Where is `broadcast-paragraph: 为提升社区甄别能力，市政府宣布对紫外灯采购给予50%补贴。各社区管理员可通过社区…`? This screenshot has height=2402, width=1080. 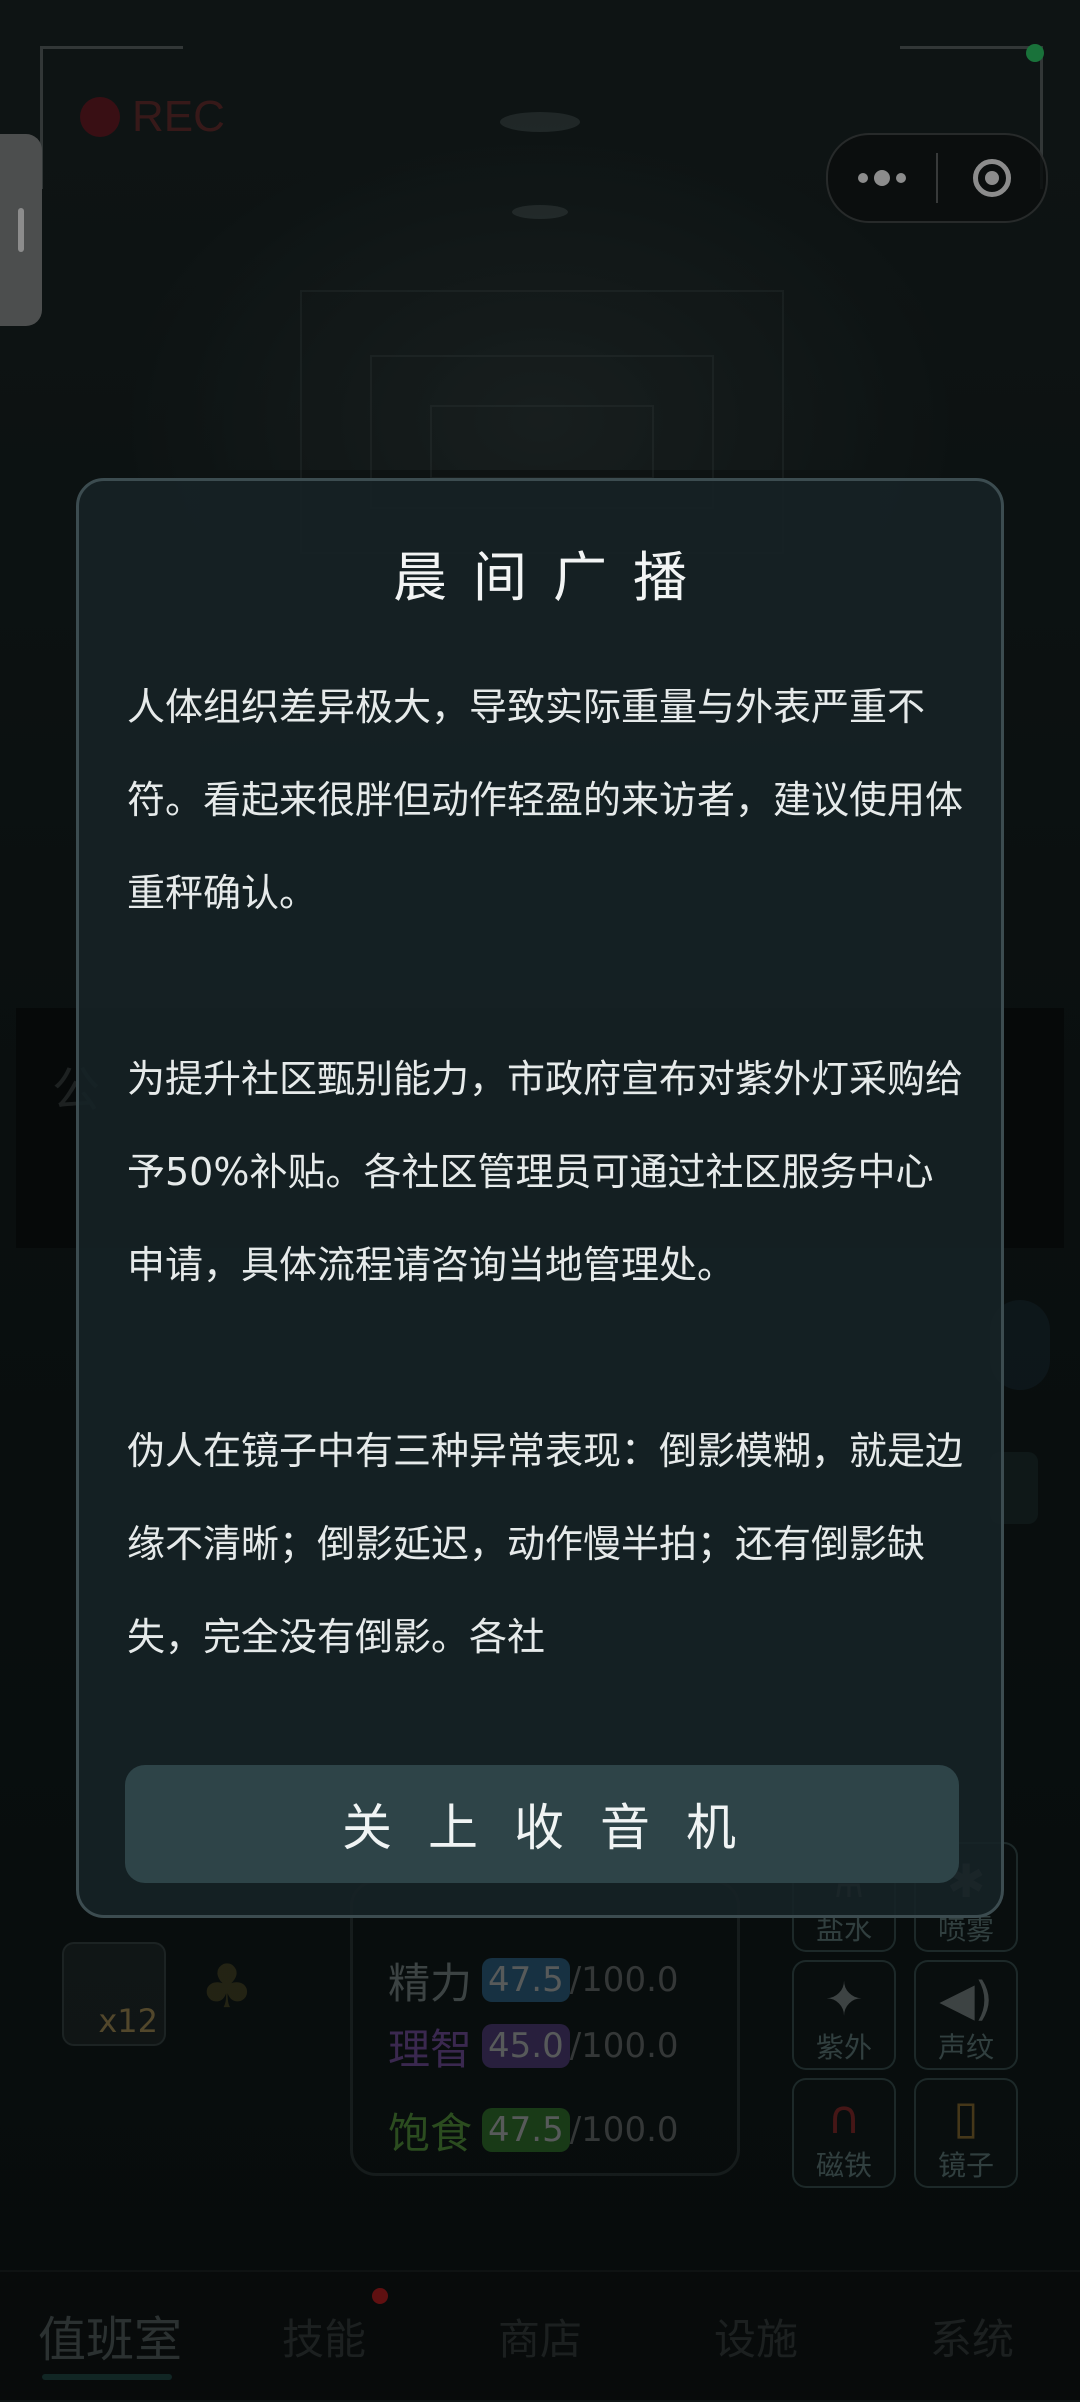
broadcast-paragraph: 为提升社区甄别能力，市政府宣布对紫外灯采购给予50%补贴。各社区管理员可通过社区… is located at coordinates (545, 1172).